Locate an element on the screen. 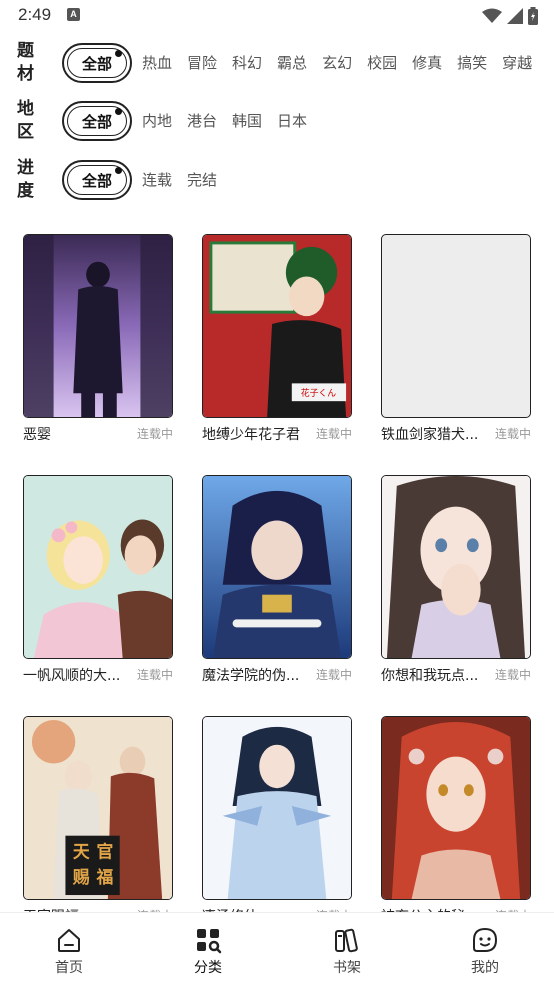  filter-option: 穿越 is located at coordinates (517, 62).